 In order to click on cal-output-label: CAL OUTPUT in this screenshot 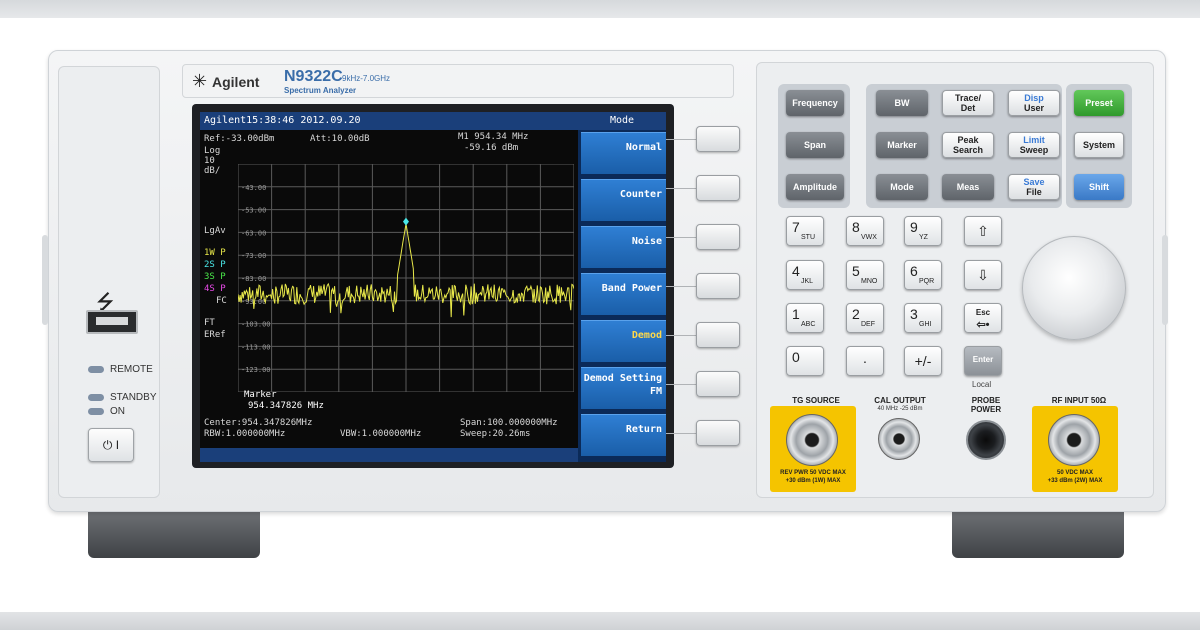, I will do `click(900, 400)`.